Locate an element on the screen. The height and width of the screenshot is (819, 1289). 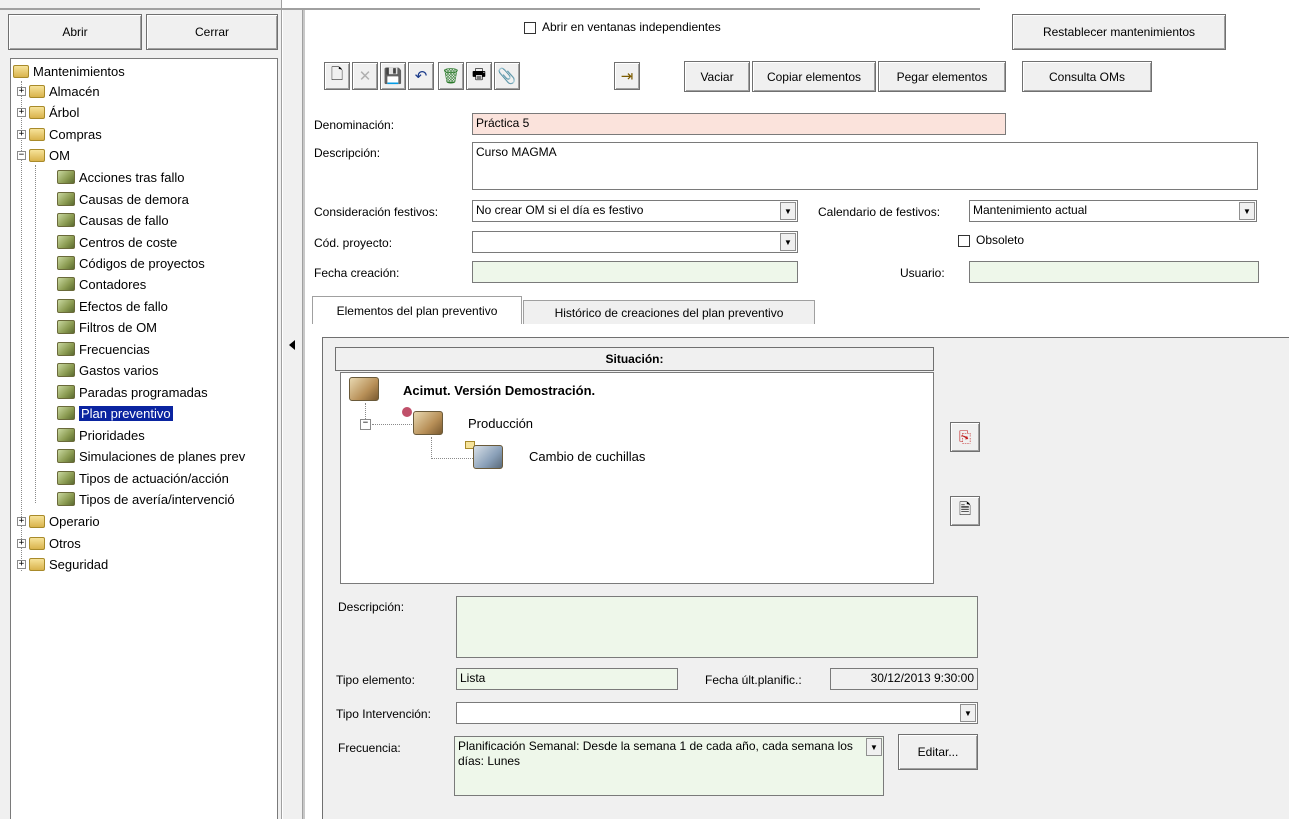
tree-root: Mantenimientos is located at coordinates (69, 71).